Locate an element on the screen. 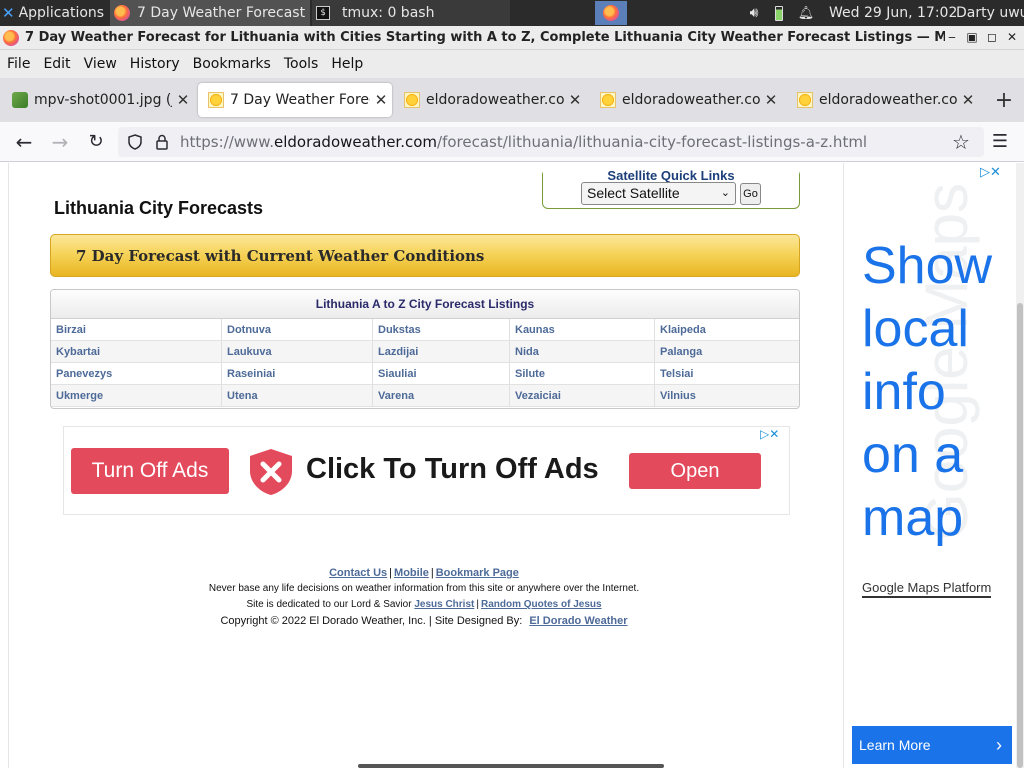  scroll-thumb is located at coordinates (1020, 535).